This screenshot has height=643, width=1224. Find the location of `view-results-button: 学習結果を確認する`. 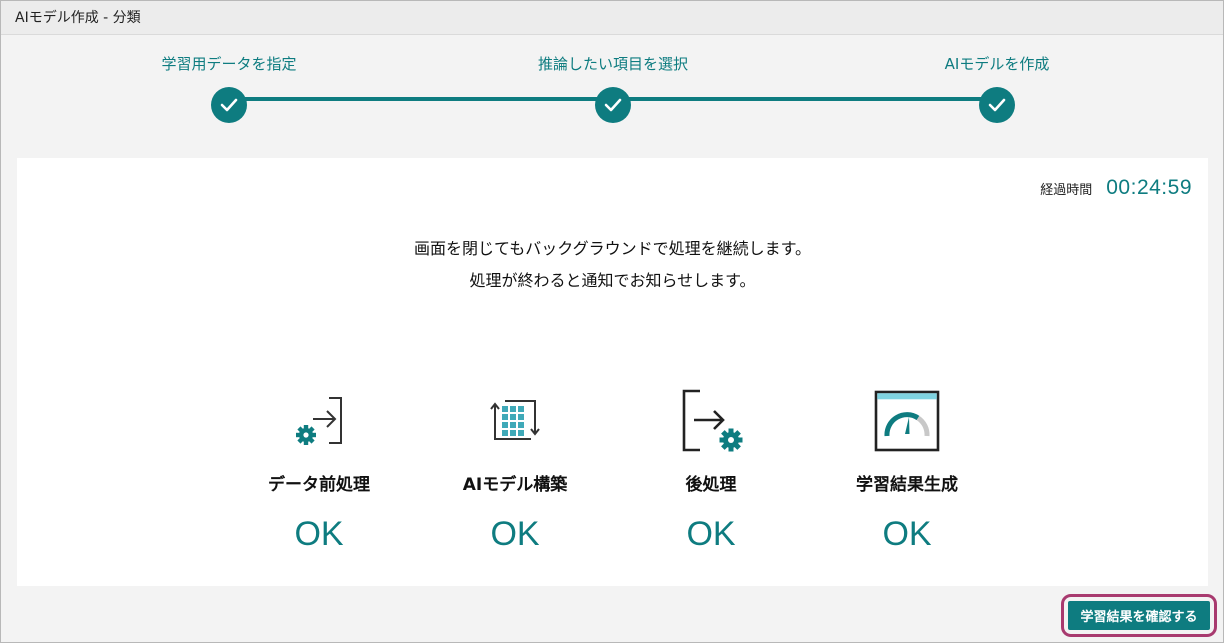

view-results-button: 学習結果を確認する is located at coordinates (1139, 615).